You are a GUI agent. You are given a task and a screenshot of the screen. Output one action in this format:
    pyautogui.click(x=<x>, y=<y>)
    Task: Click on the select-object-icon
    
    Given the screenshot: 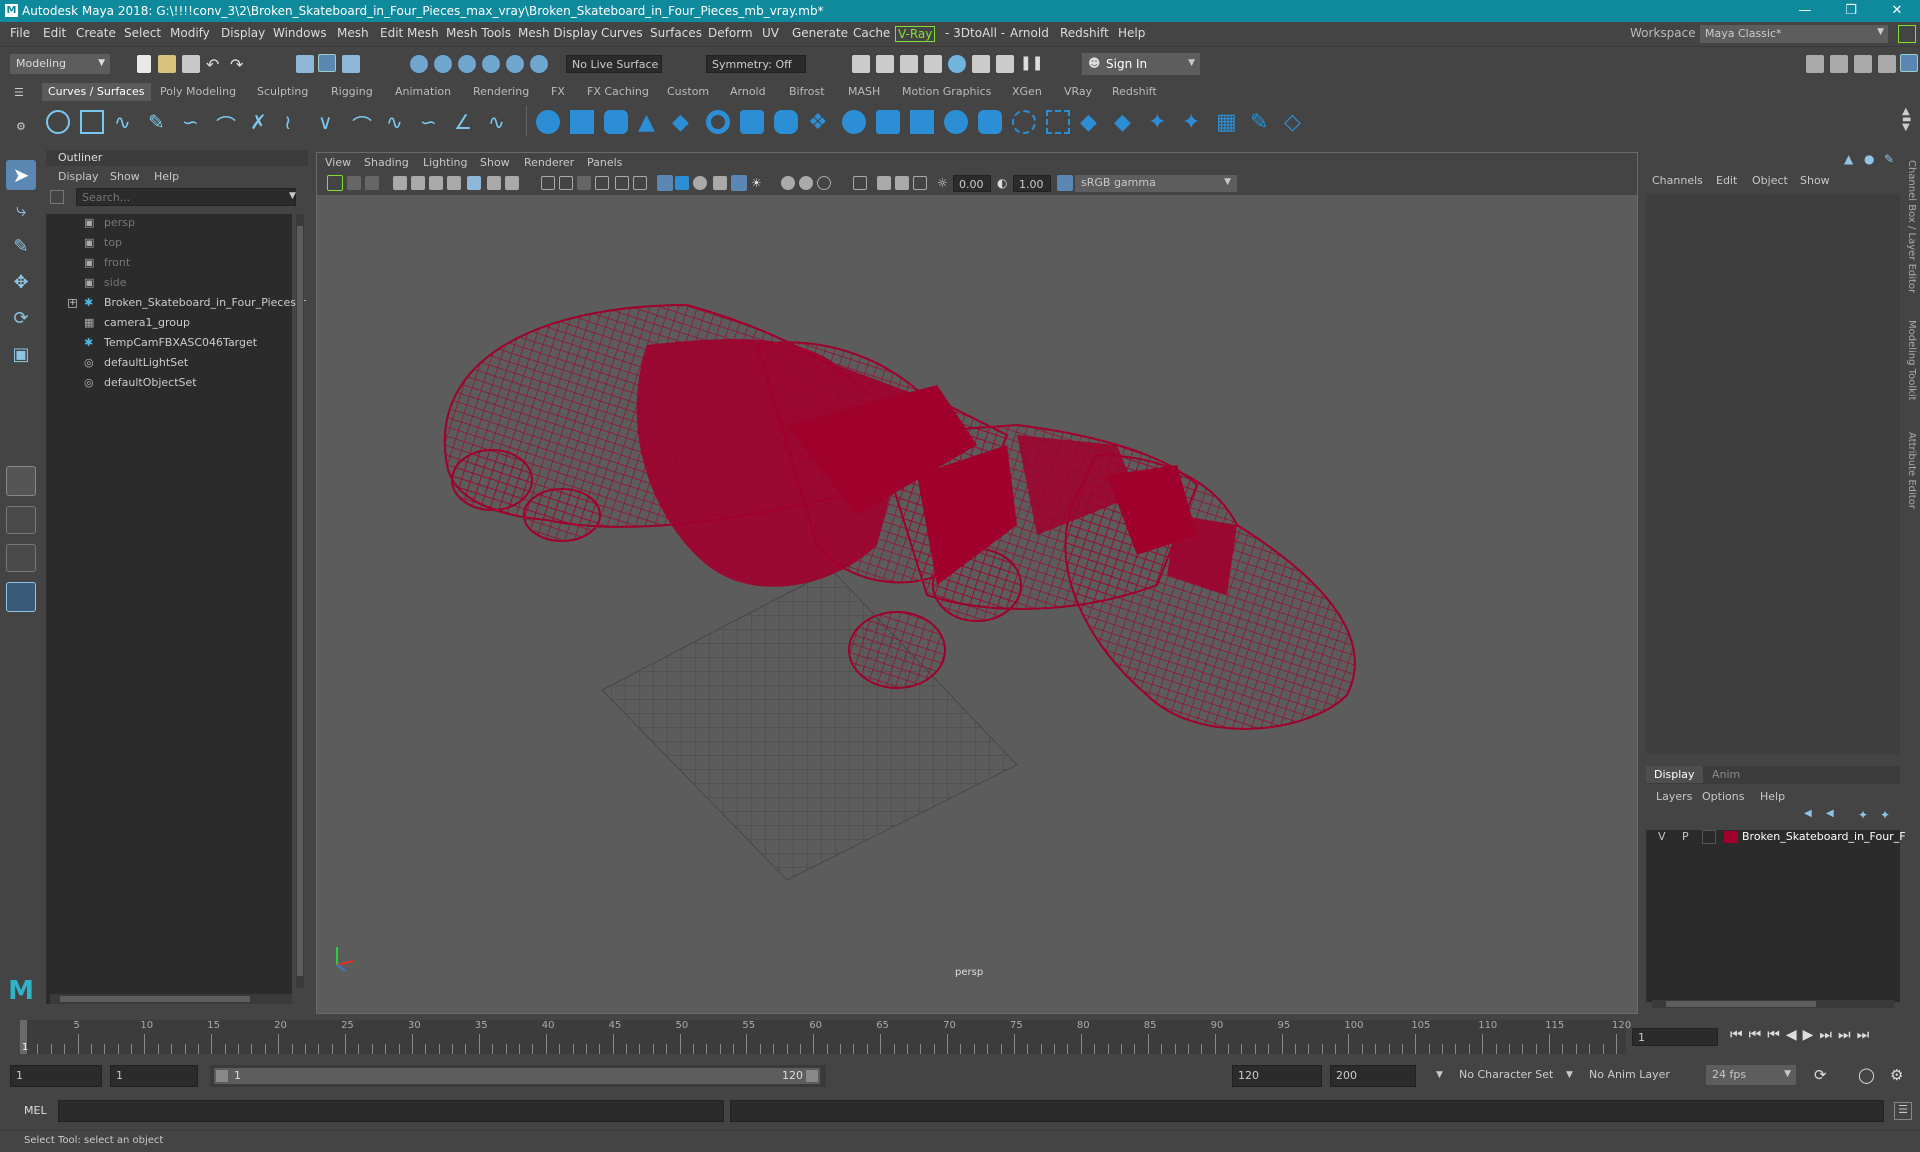 What is the action you would take?
    pyautogui.click(x=327, y=63)
    